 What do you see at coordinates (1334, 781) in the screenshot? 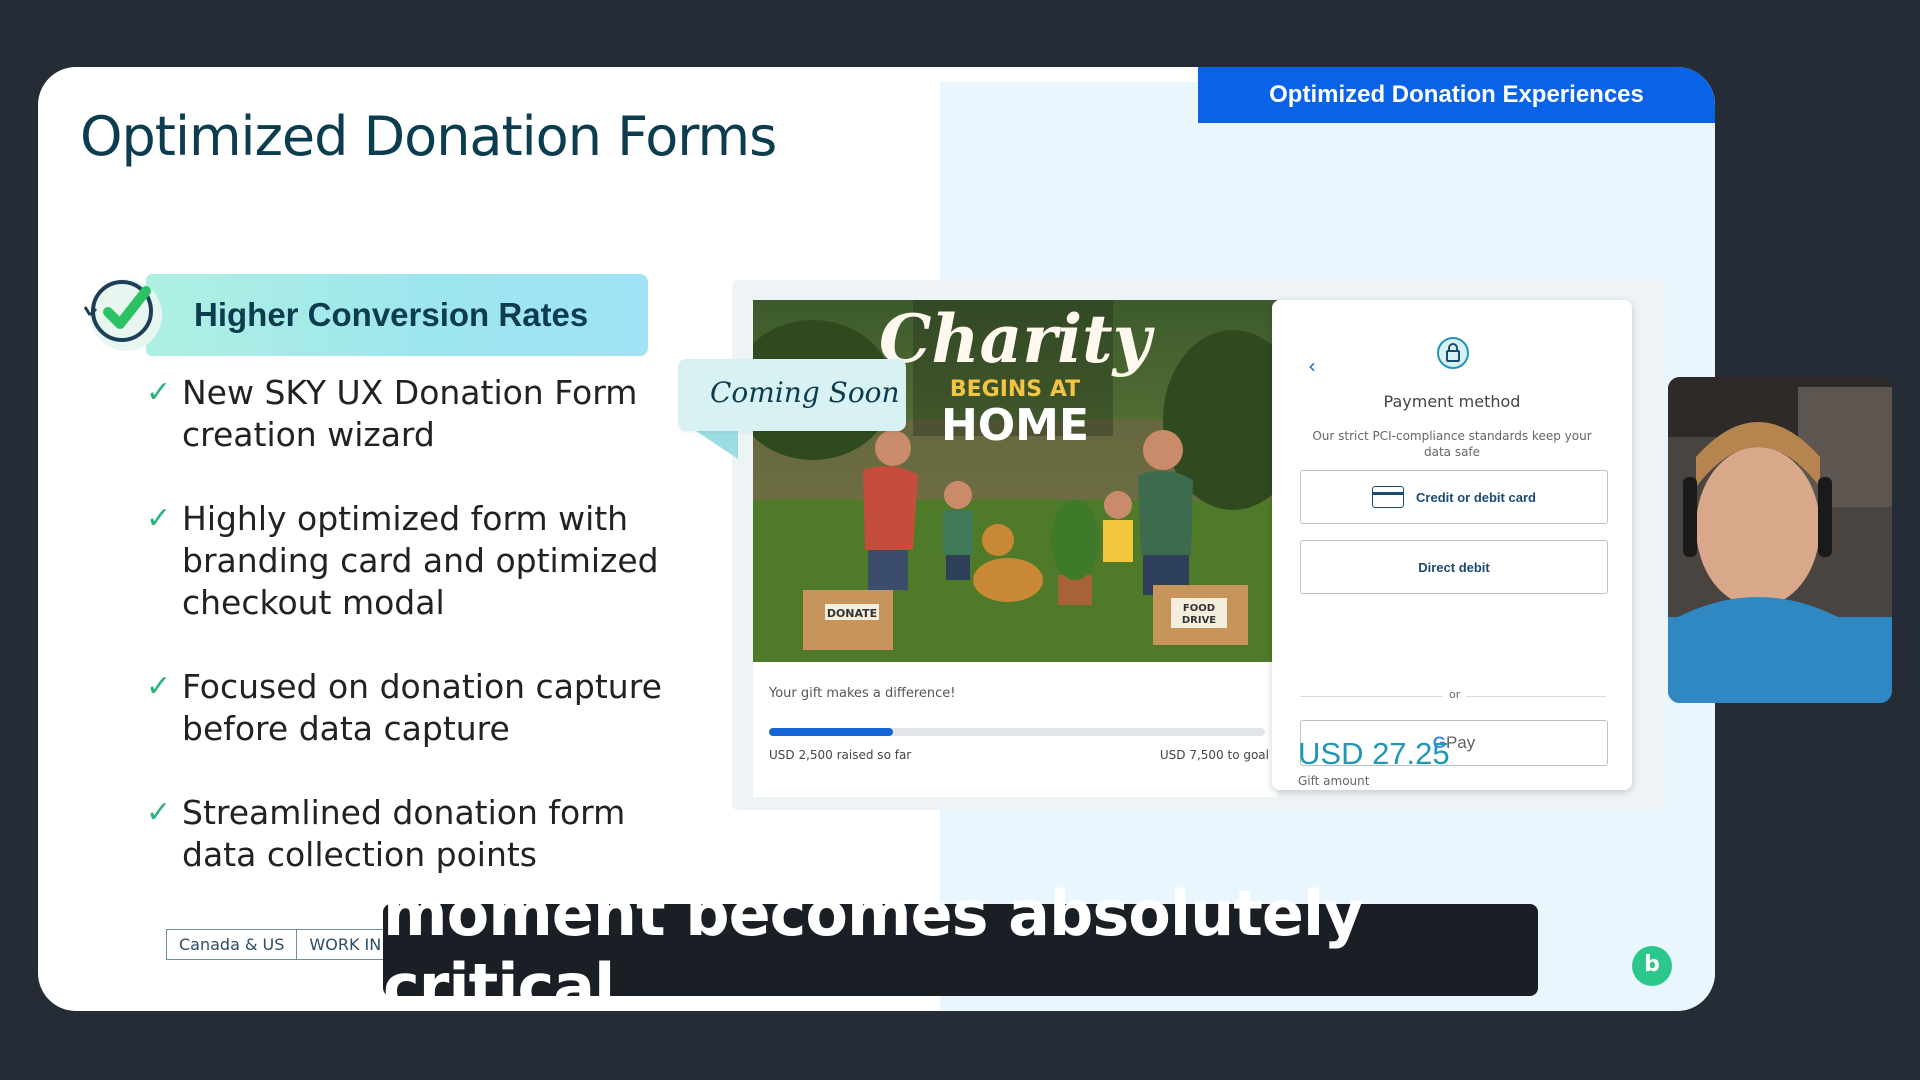
I see `gift-amount-label: Gift amount` at bounding box center [1334, 781].